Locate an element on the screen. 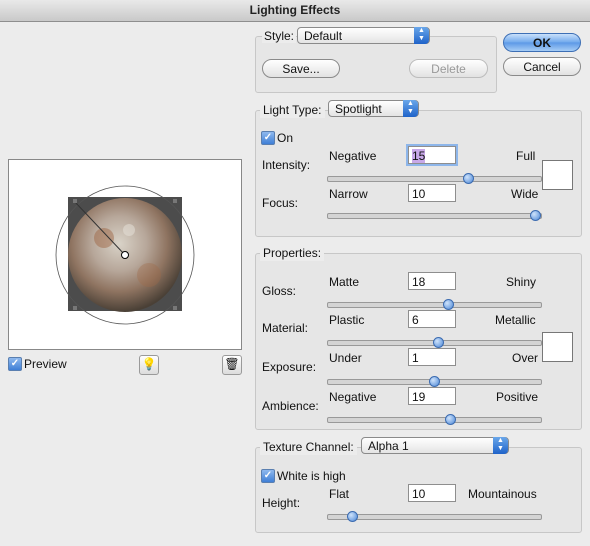  intensity-slider-track is located at coordinates (434, 179).